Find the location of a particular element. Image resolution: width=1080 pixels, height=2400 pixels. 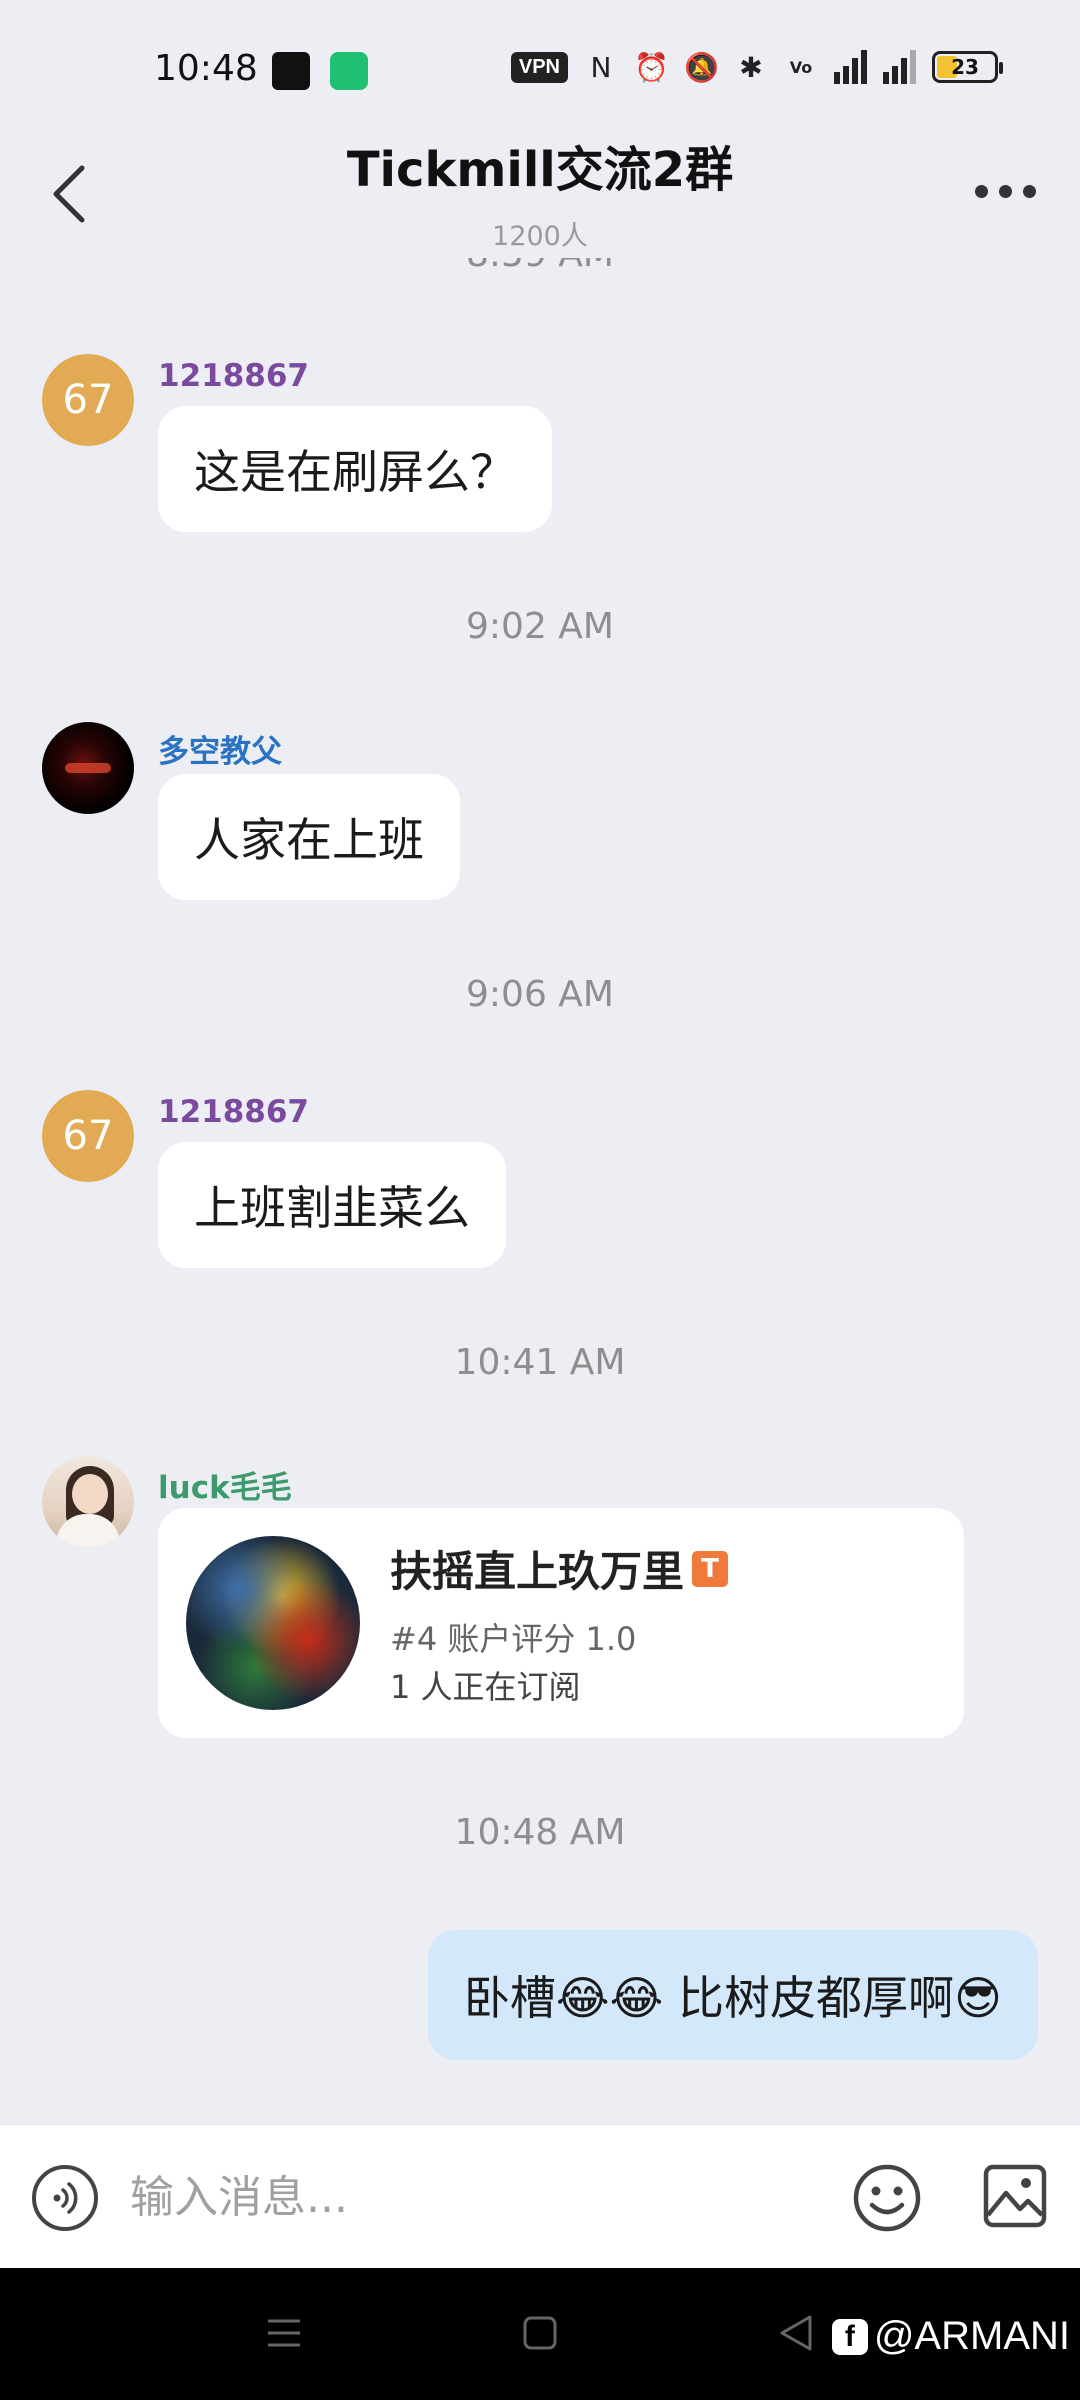

strategy-card: 扶摇直上玖万里 T #4 账户评分 1.0 1 人正在订阅 is located at coordinates (561, 1623).